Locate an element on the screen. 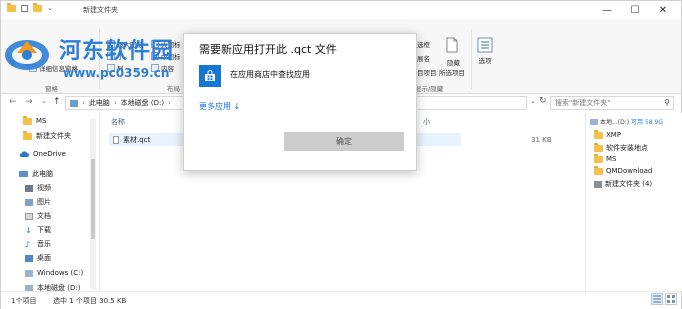  preview-folder-label: QMDownload is located at coordinates (629, 171).